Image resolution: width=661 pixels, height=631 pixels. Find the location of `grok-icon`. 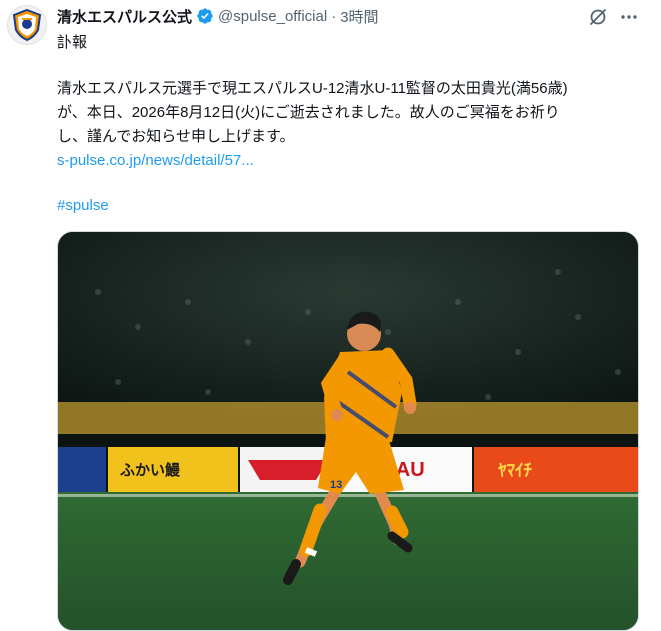

grok-icon is located at coordinates (598, 17).